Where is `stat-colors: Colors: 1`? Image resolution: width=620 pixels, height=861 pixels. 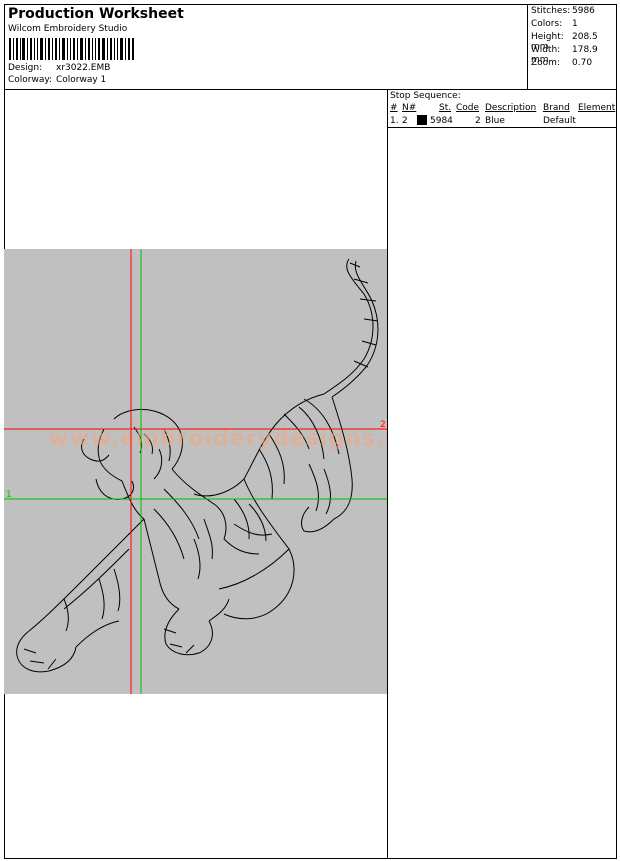
stat-colors: Colors: 1 is located at coordinates (554, 24).